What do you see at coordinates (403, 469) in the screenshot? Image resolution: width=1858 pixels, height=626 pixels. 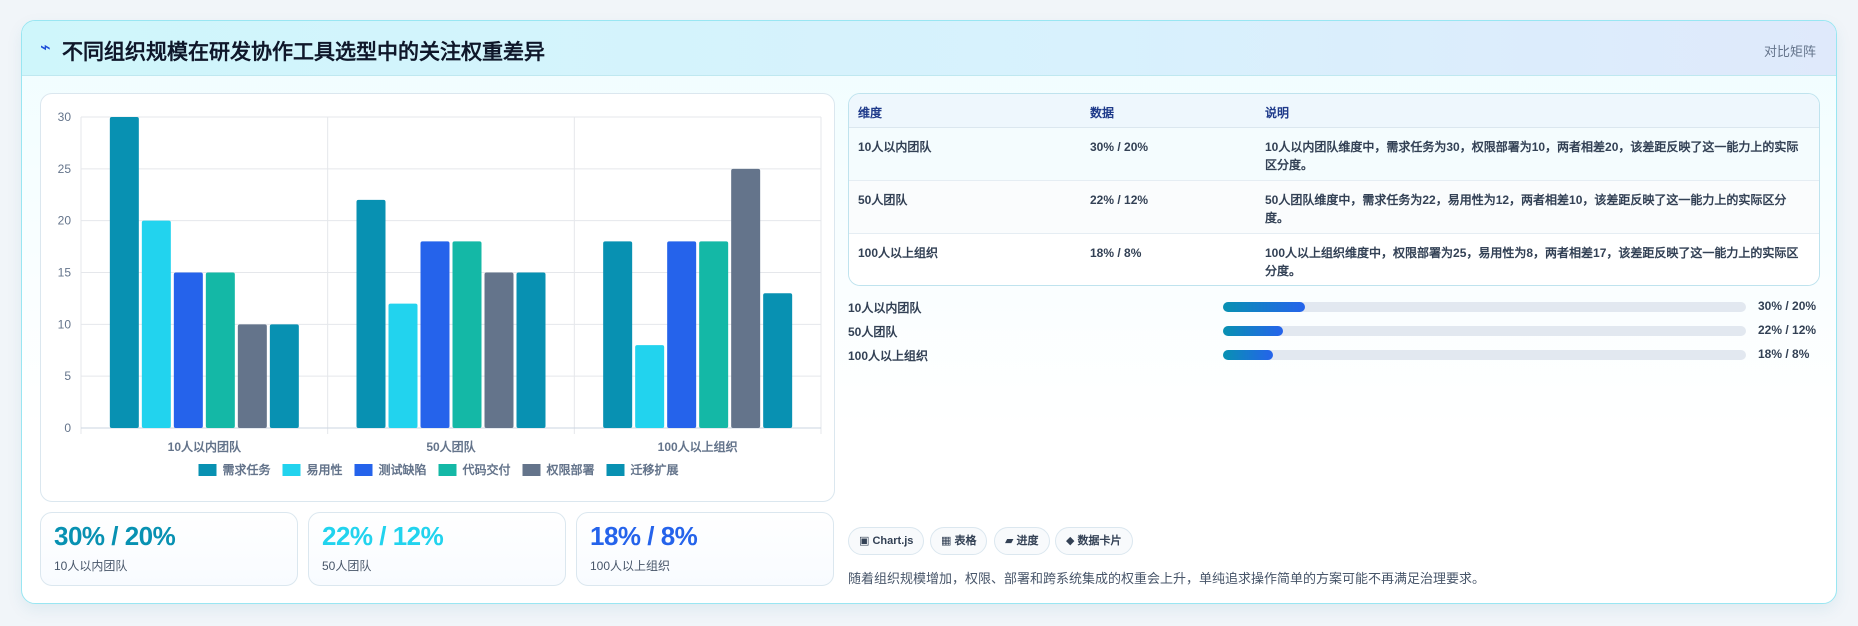 I see `legend-label: 测试缺陷` at bounding box center [403, 469].